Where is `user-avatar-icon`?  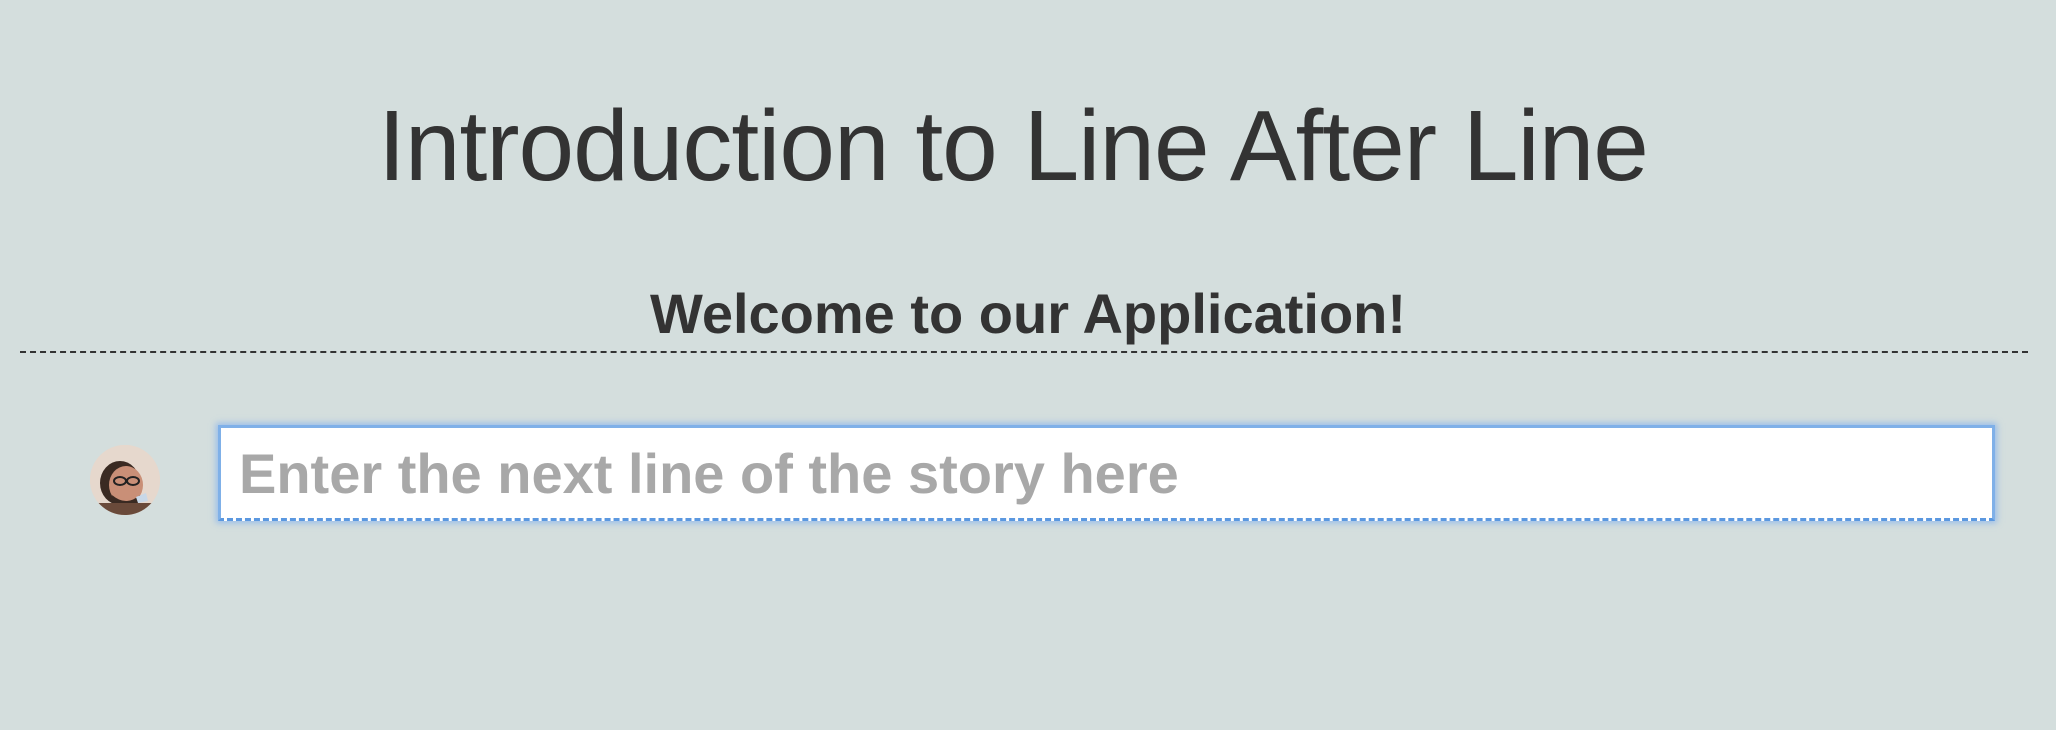
user-avatar-icon is located at coordinates (125, 480).